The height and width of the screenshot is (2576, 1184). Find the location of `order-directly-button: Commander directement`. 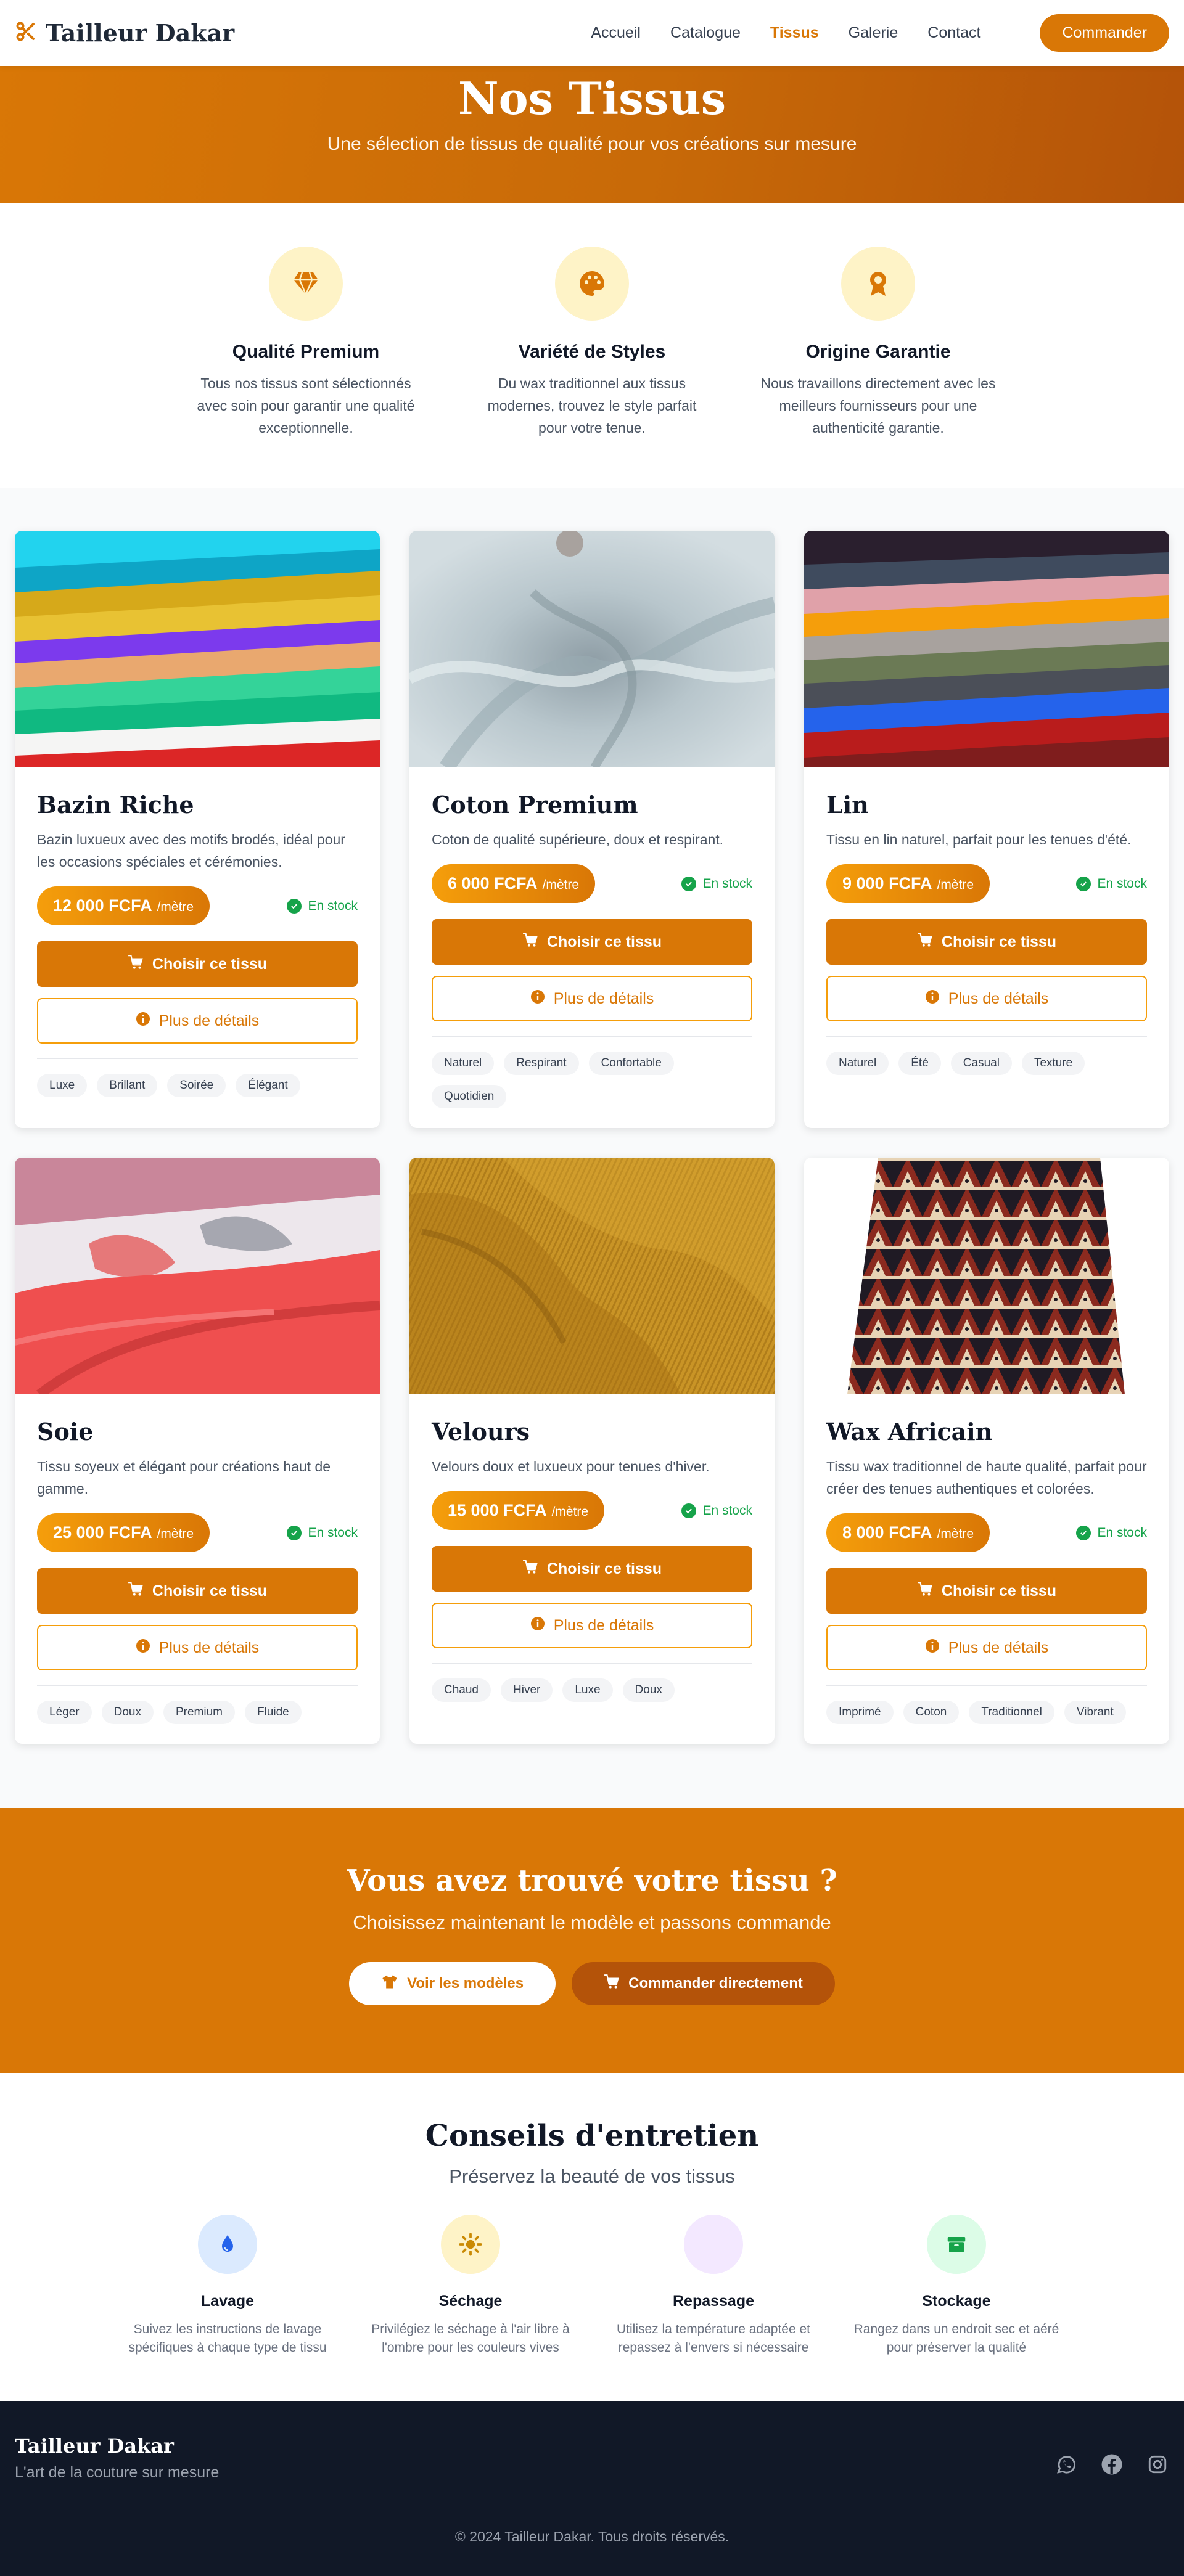

order-directly-button: Commander directement is located at coordinates (703, 1983).